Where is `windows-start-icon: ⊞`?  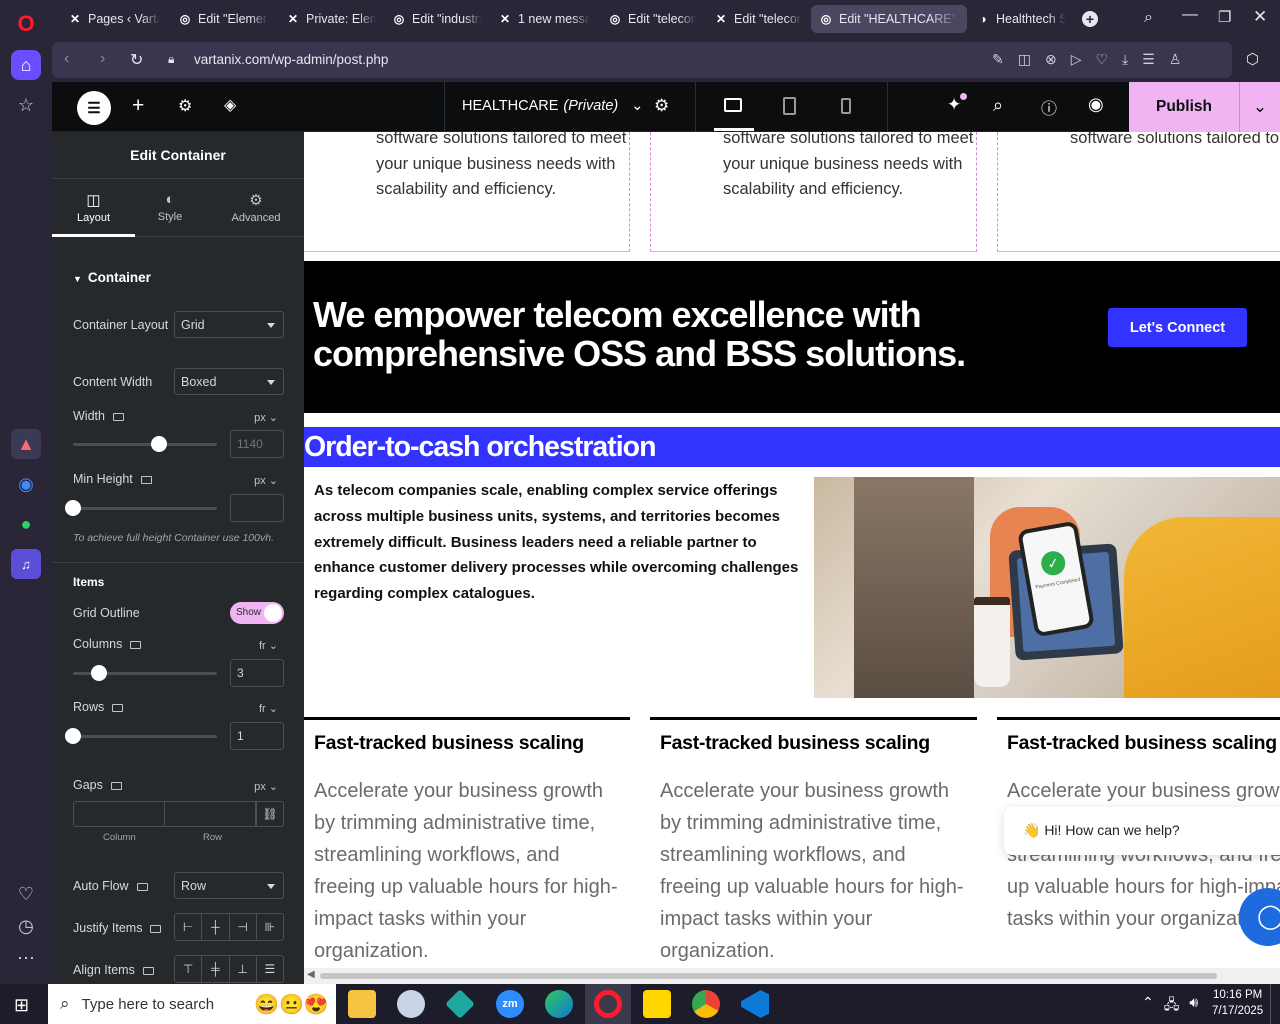
windows-start-icon: ⊞ is located at coordinates (21, 1005).